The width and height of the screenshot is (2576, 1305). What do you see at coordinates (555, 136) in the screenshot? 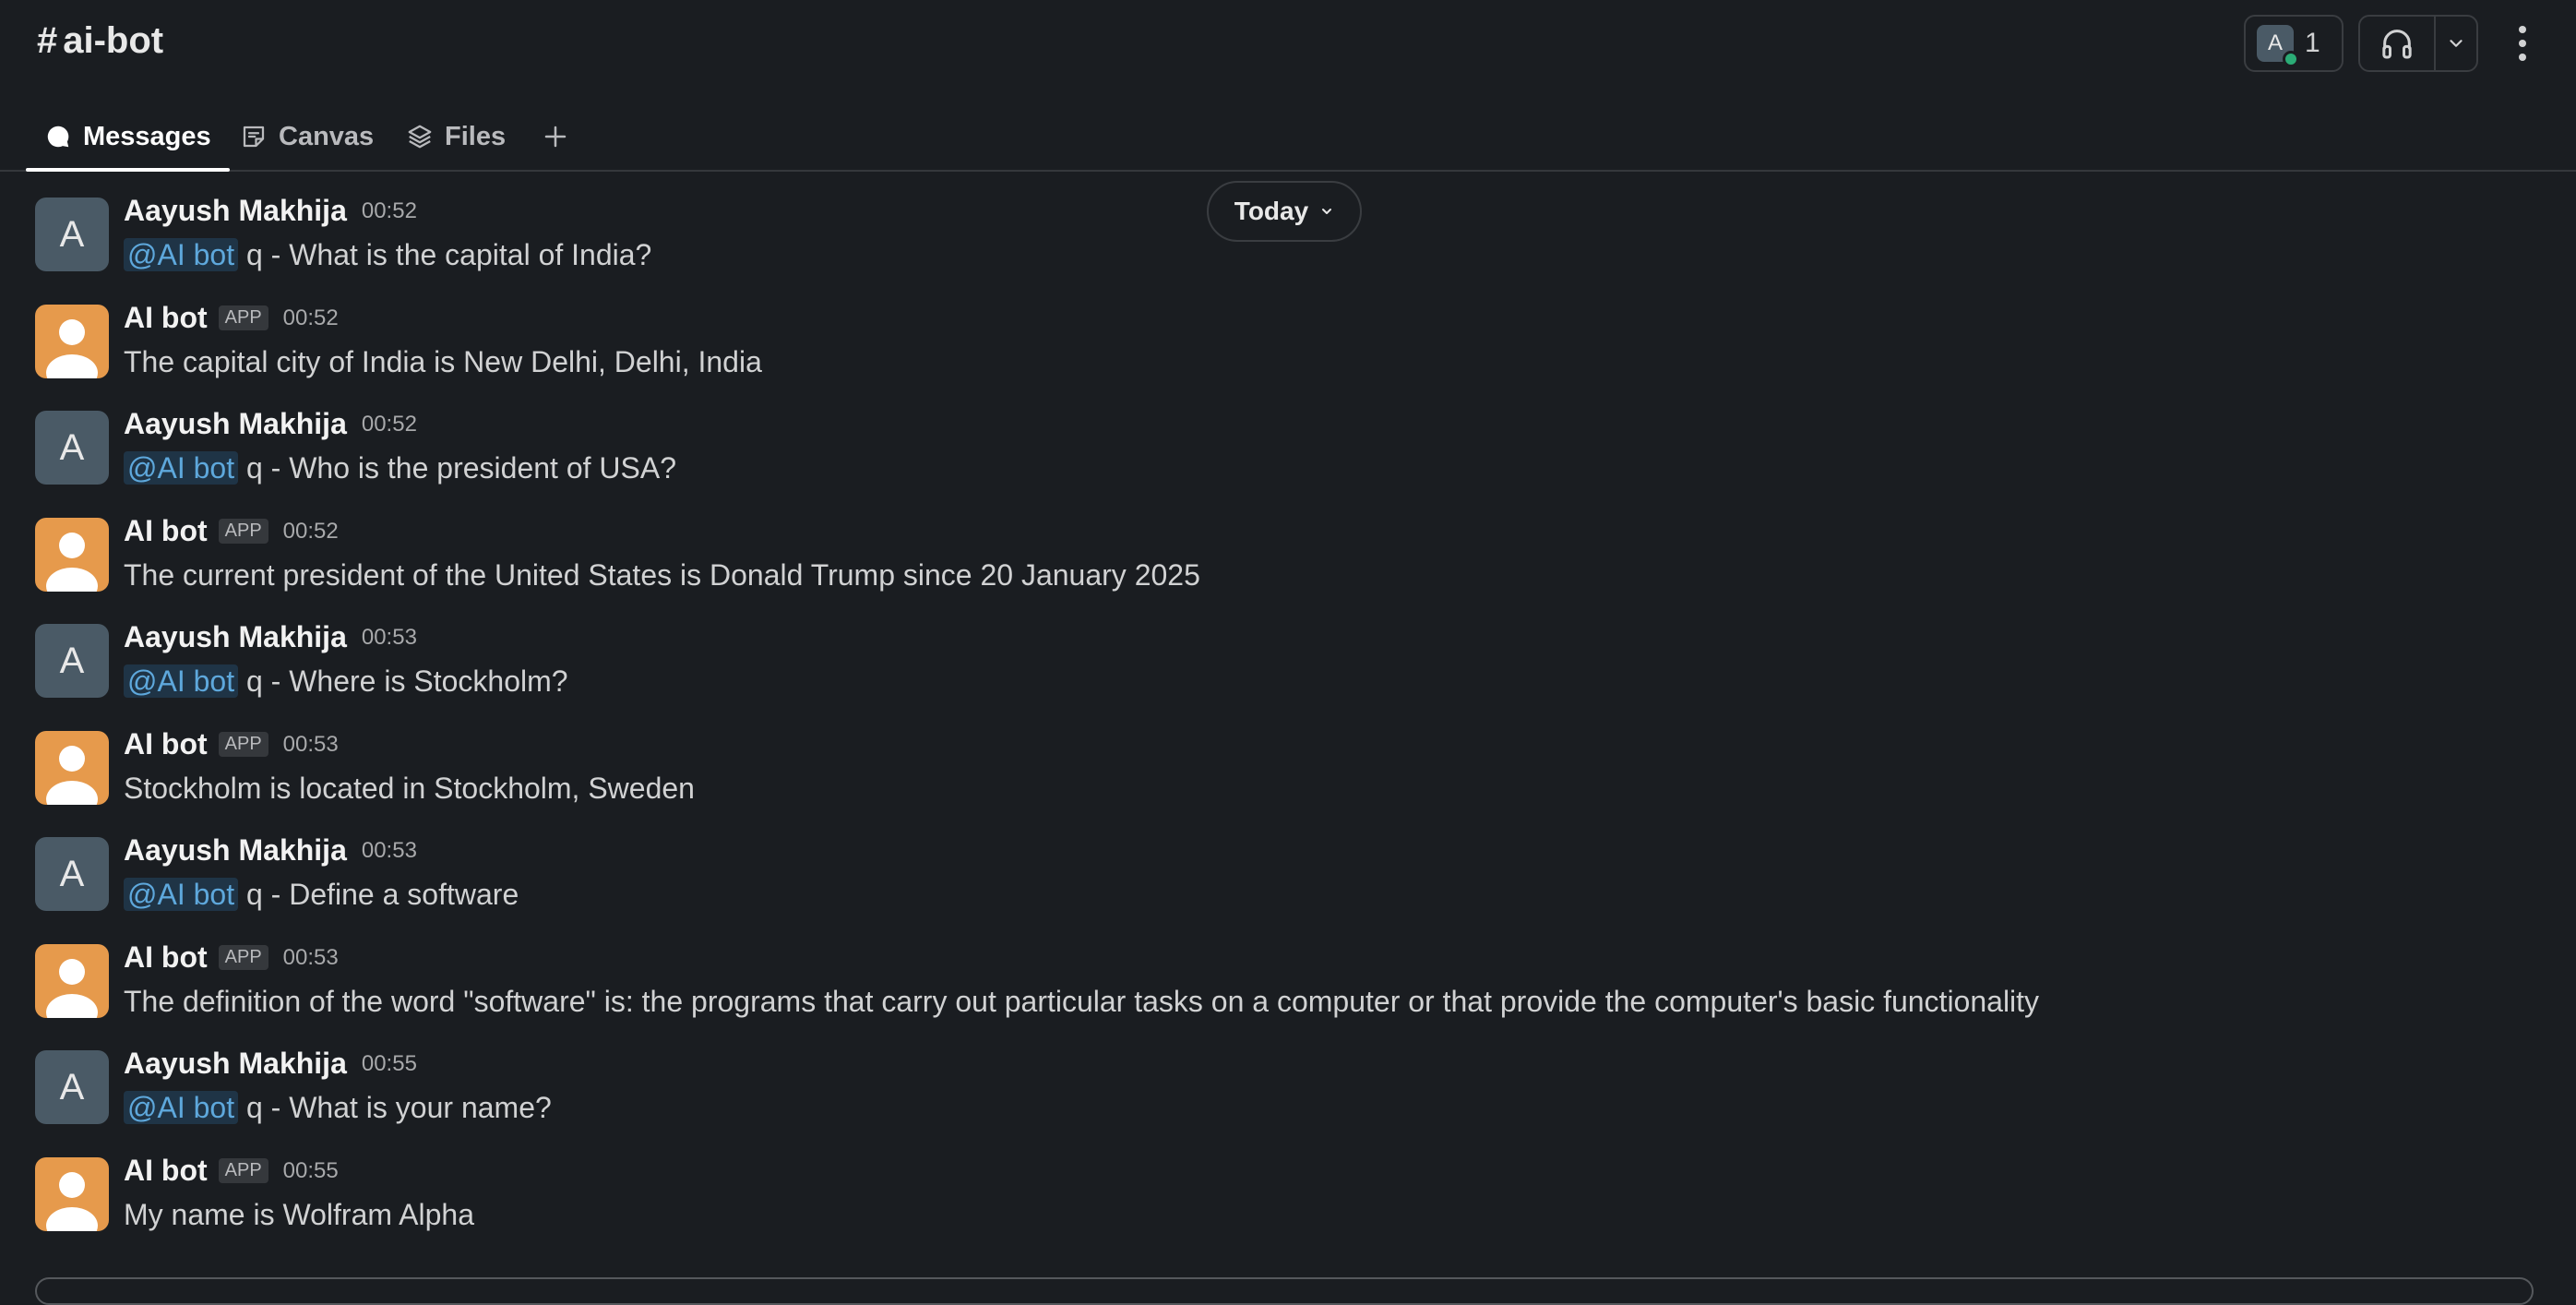
I see `add-tab-button` at bounding box center [555, 136].